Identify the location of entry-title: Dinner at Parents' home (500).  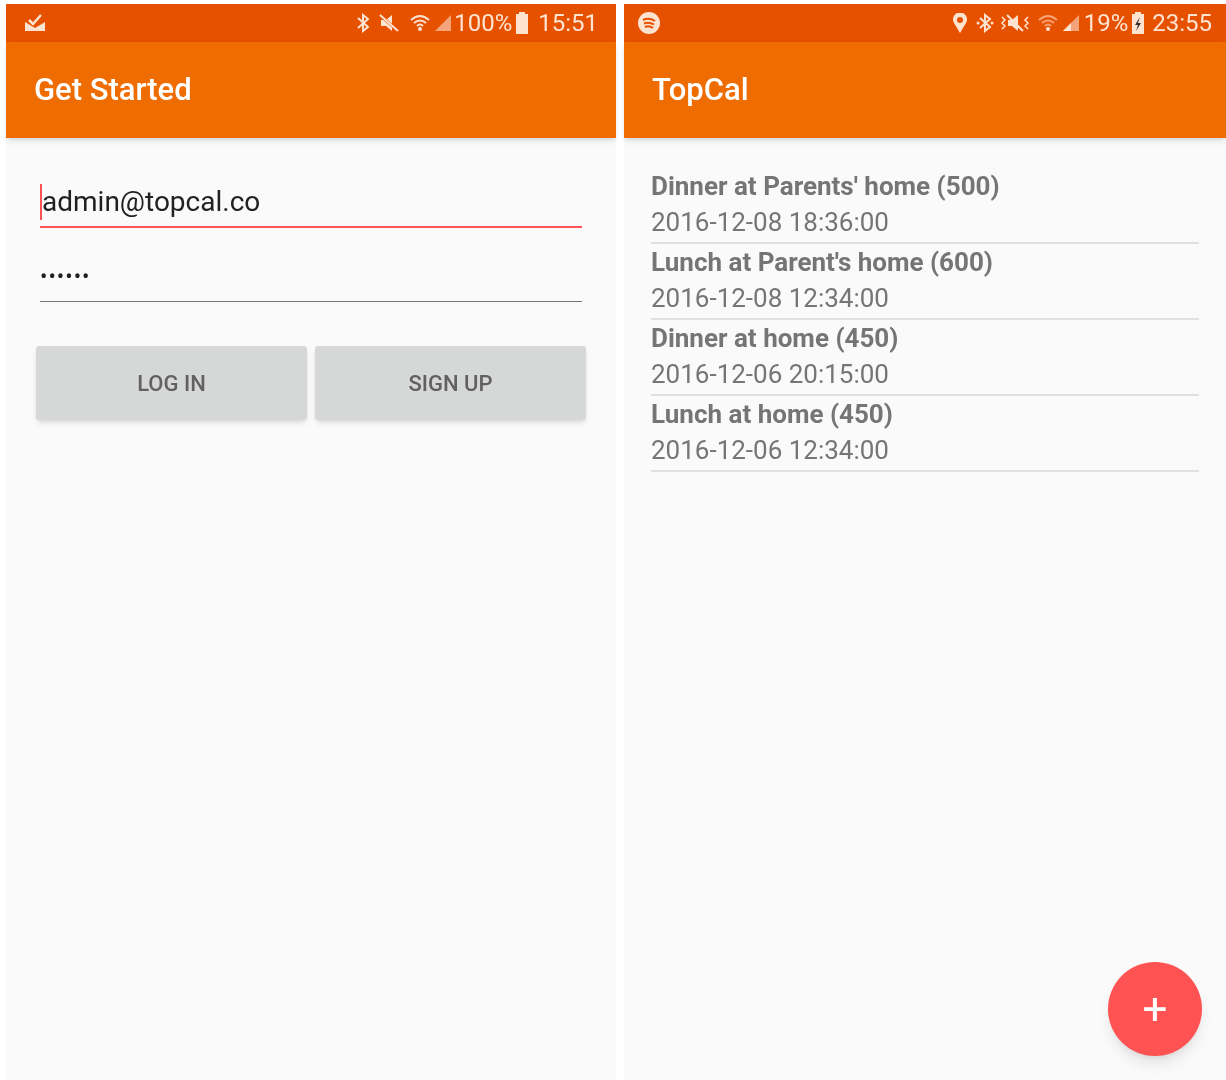
(826, 186).